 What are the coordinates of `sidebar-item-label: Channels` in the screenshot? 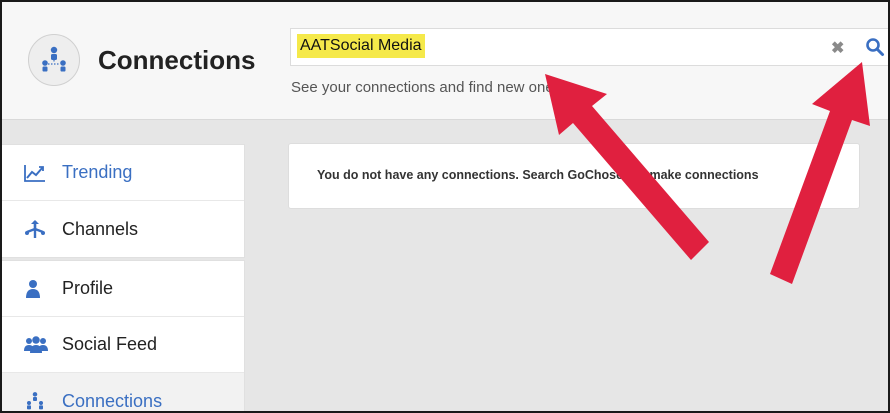 It's located at (100, 228).